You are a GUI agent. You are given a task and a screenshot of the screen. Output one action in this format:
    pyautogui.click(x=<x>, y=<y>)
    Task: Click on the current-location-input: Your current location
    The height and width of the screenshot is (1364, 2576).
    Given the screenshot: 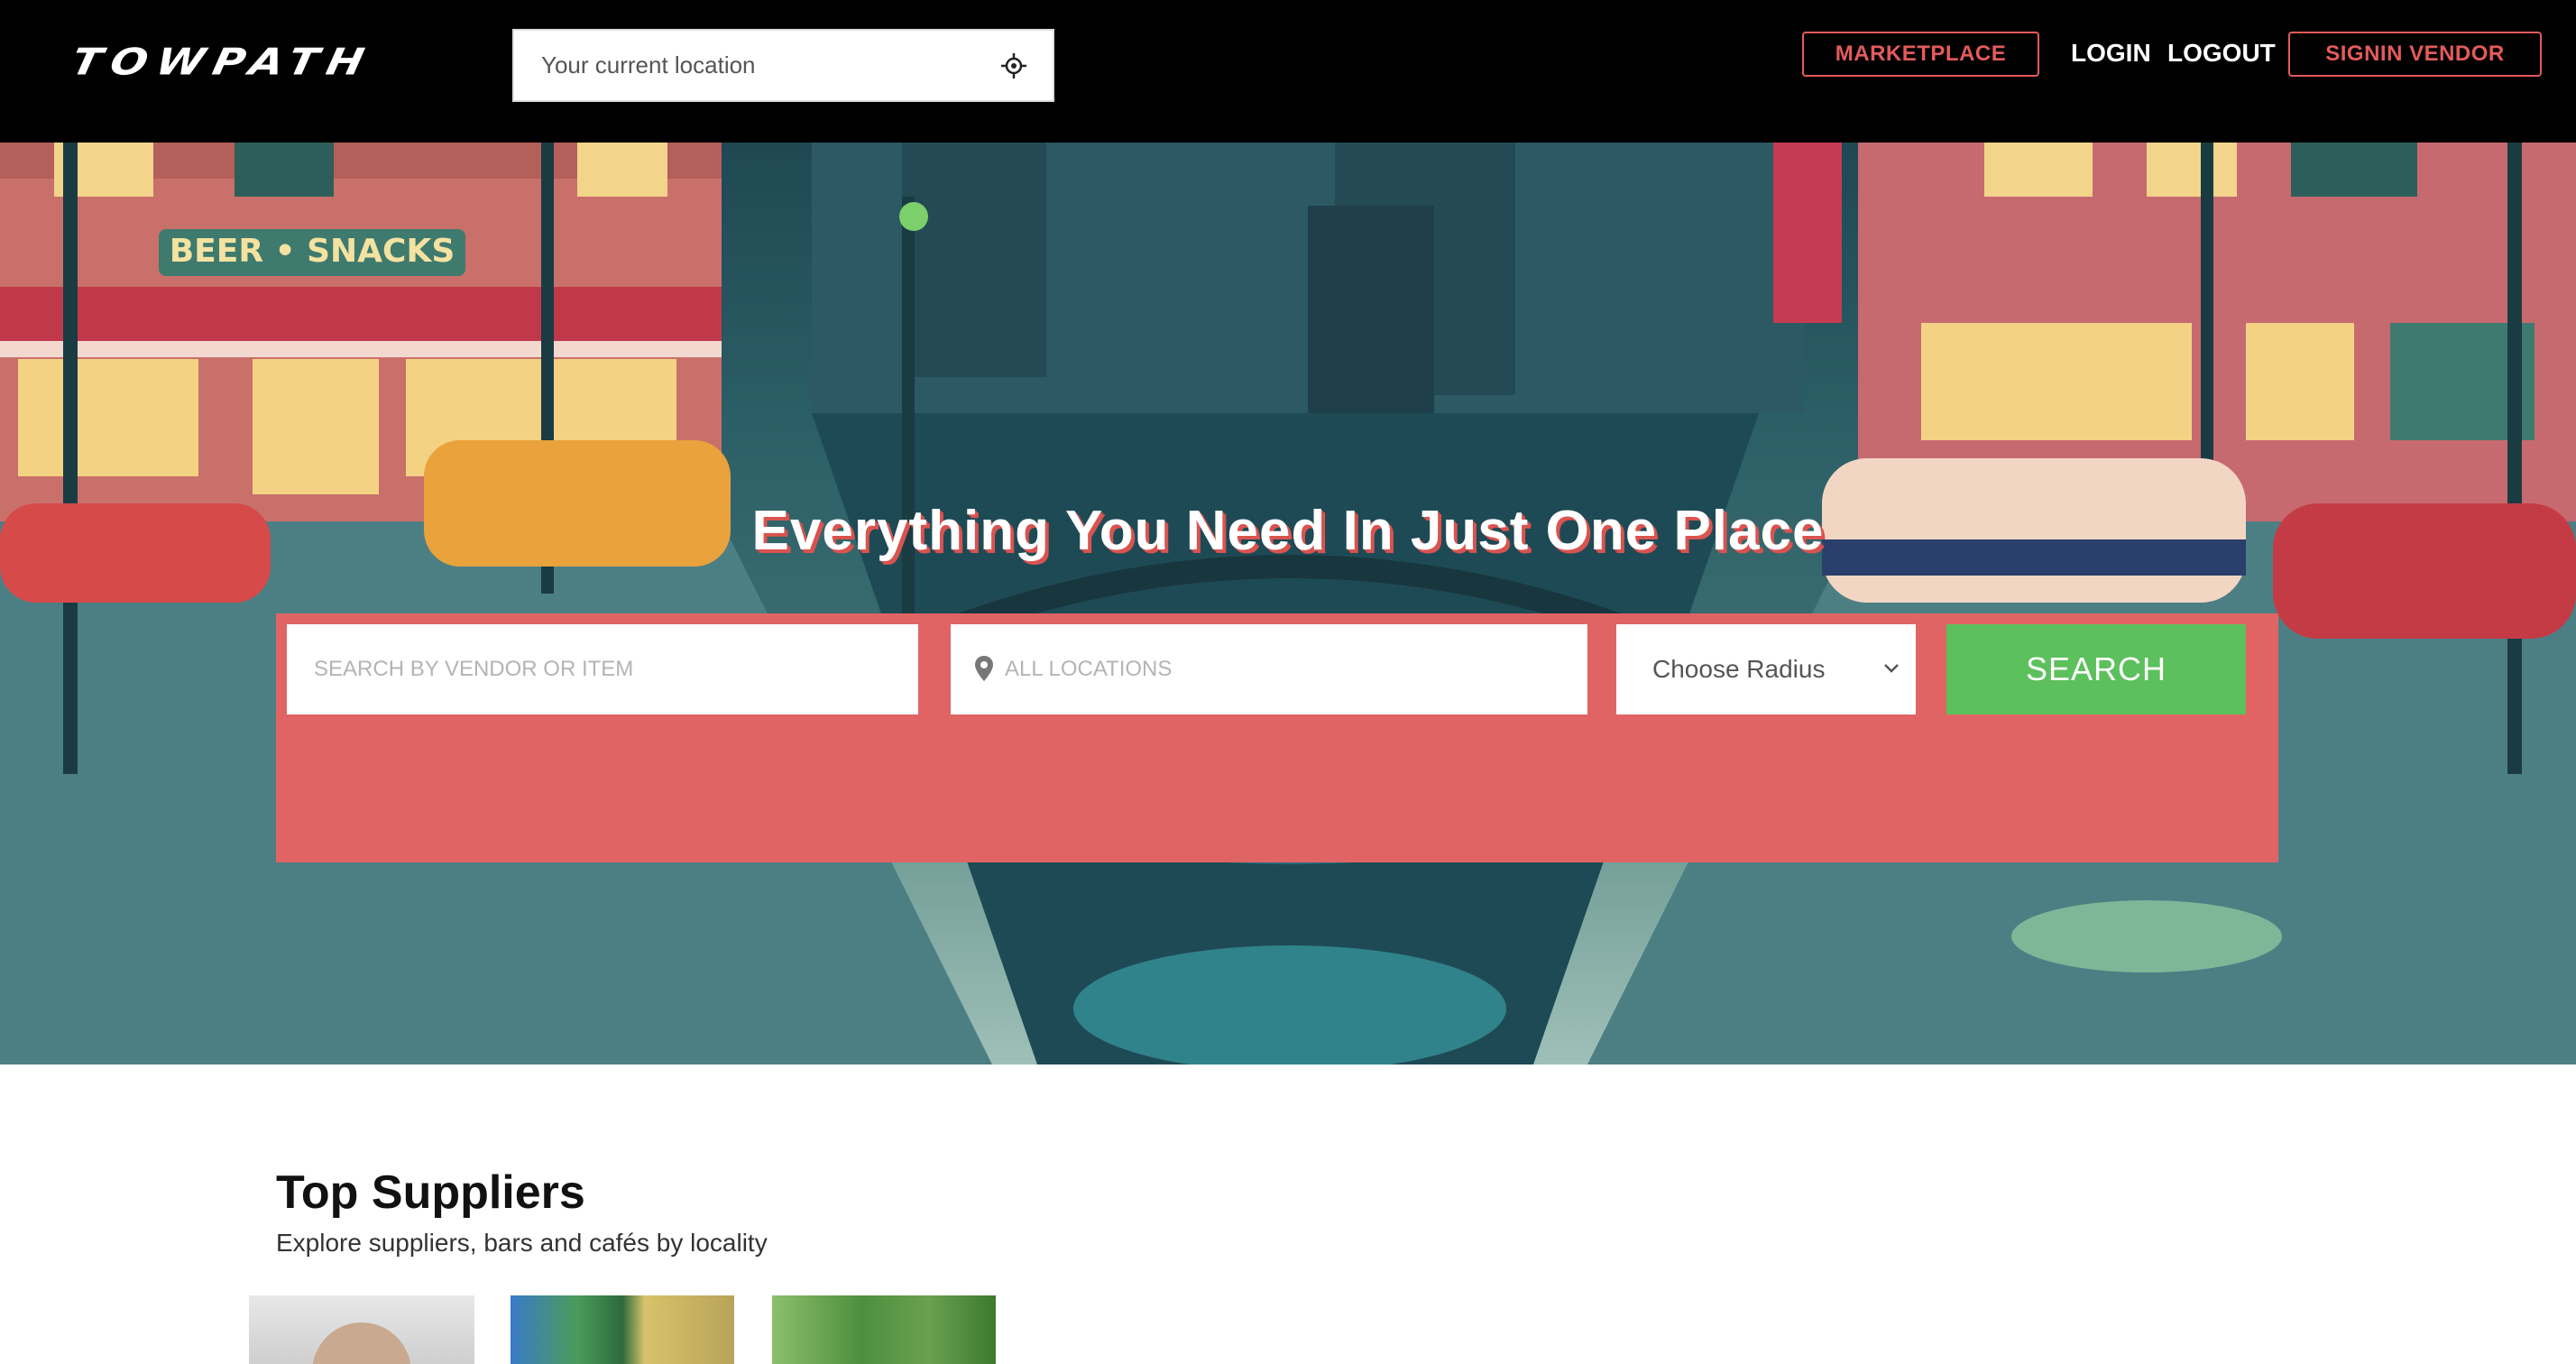 What is the action you would take?
    pyautogui.click(x=783, y=65)
    